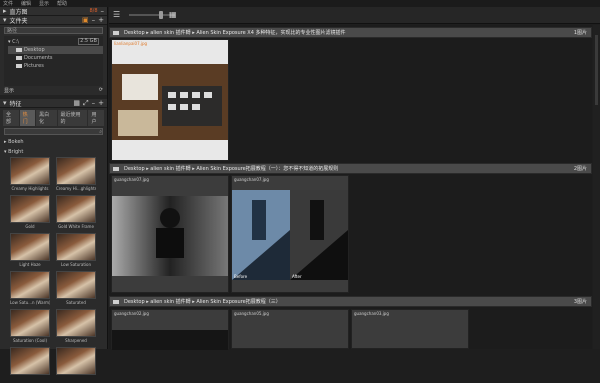 This screenshot has height=383, width=600. What do you see at coordinates (86, 103) in the screenshot?
I see `fullscreen-icon: ⤢` at bounding box center [86, 103].